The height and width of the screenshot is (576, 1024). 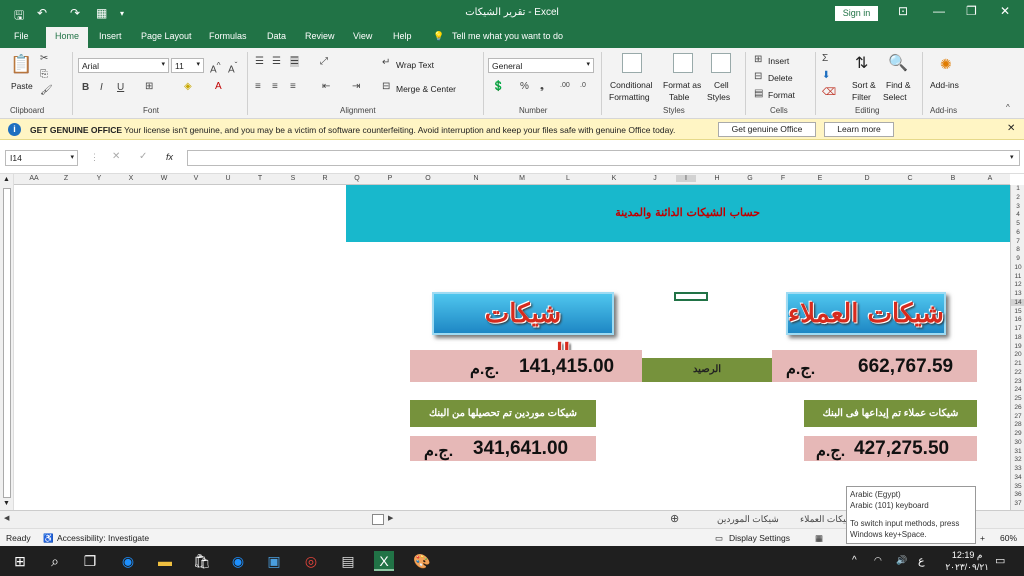 What do you see at coordinates (866, 313) in the screenshot?
I see `customers-title: شيكات العملاء` at bounding box center [866, 313].